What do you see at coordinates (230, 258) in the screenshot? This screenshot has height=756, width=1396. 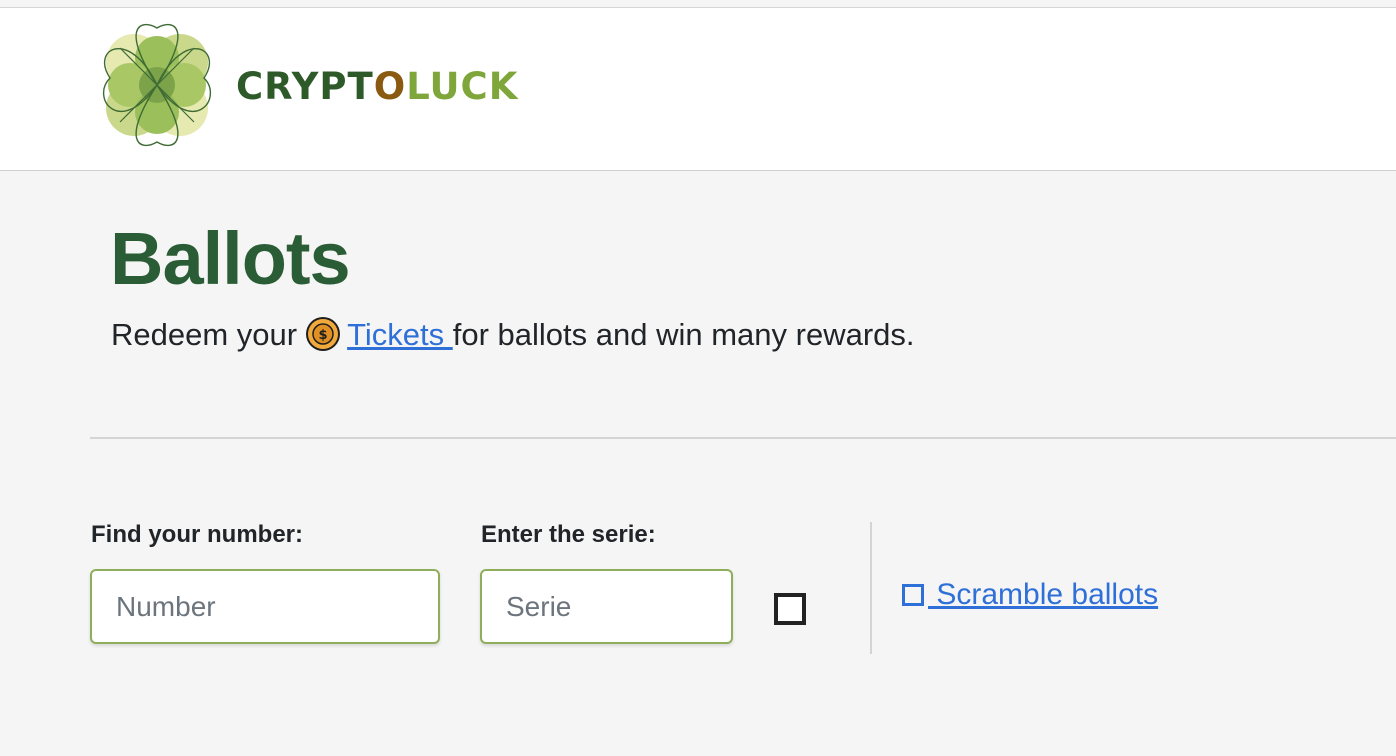 I see `page-title: Ballots` at bounding box center [230, 258].